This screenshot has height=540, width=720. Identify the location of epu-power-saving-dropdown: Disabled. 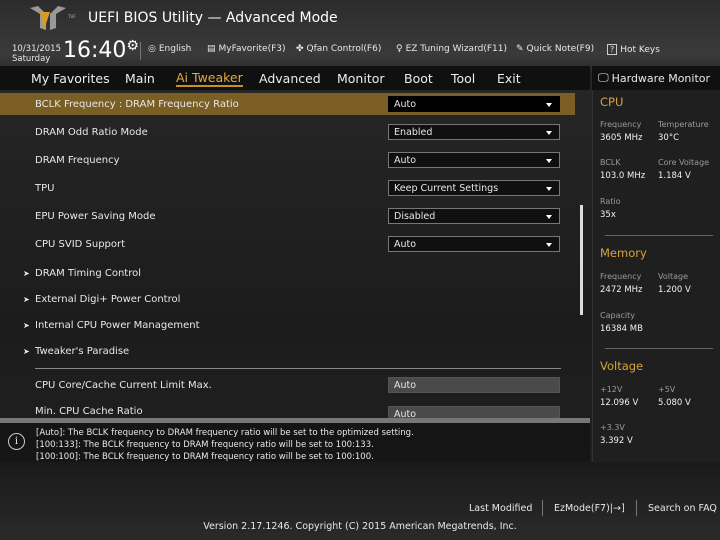
(474, 216).